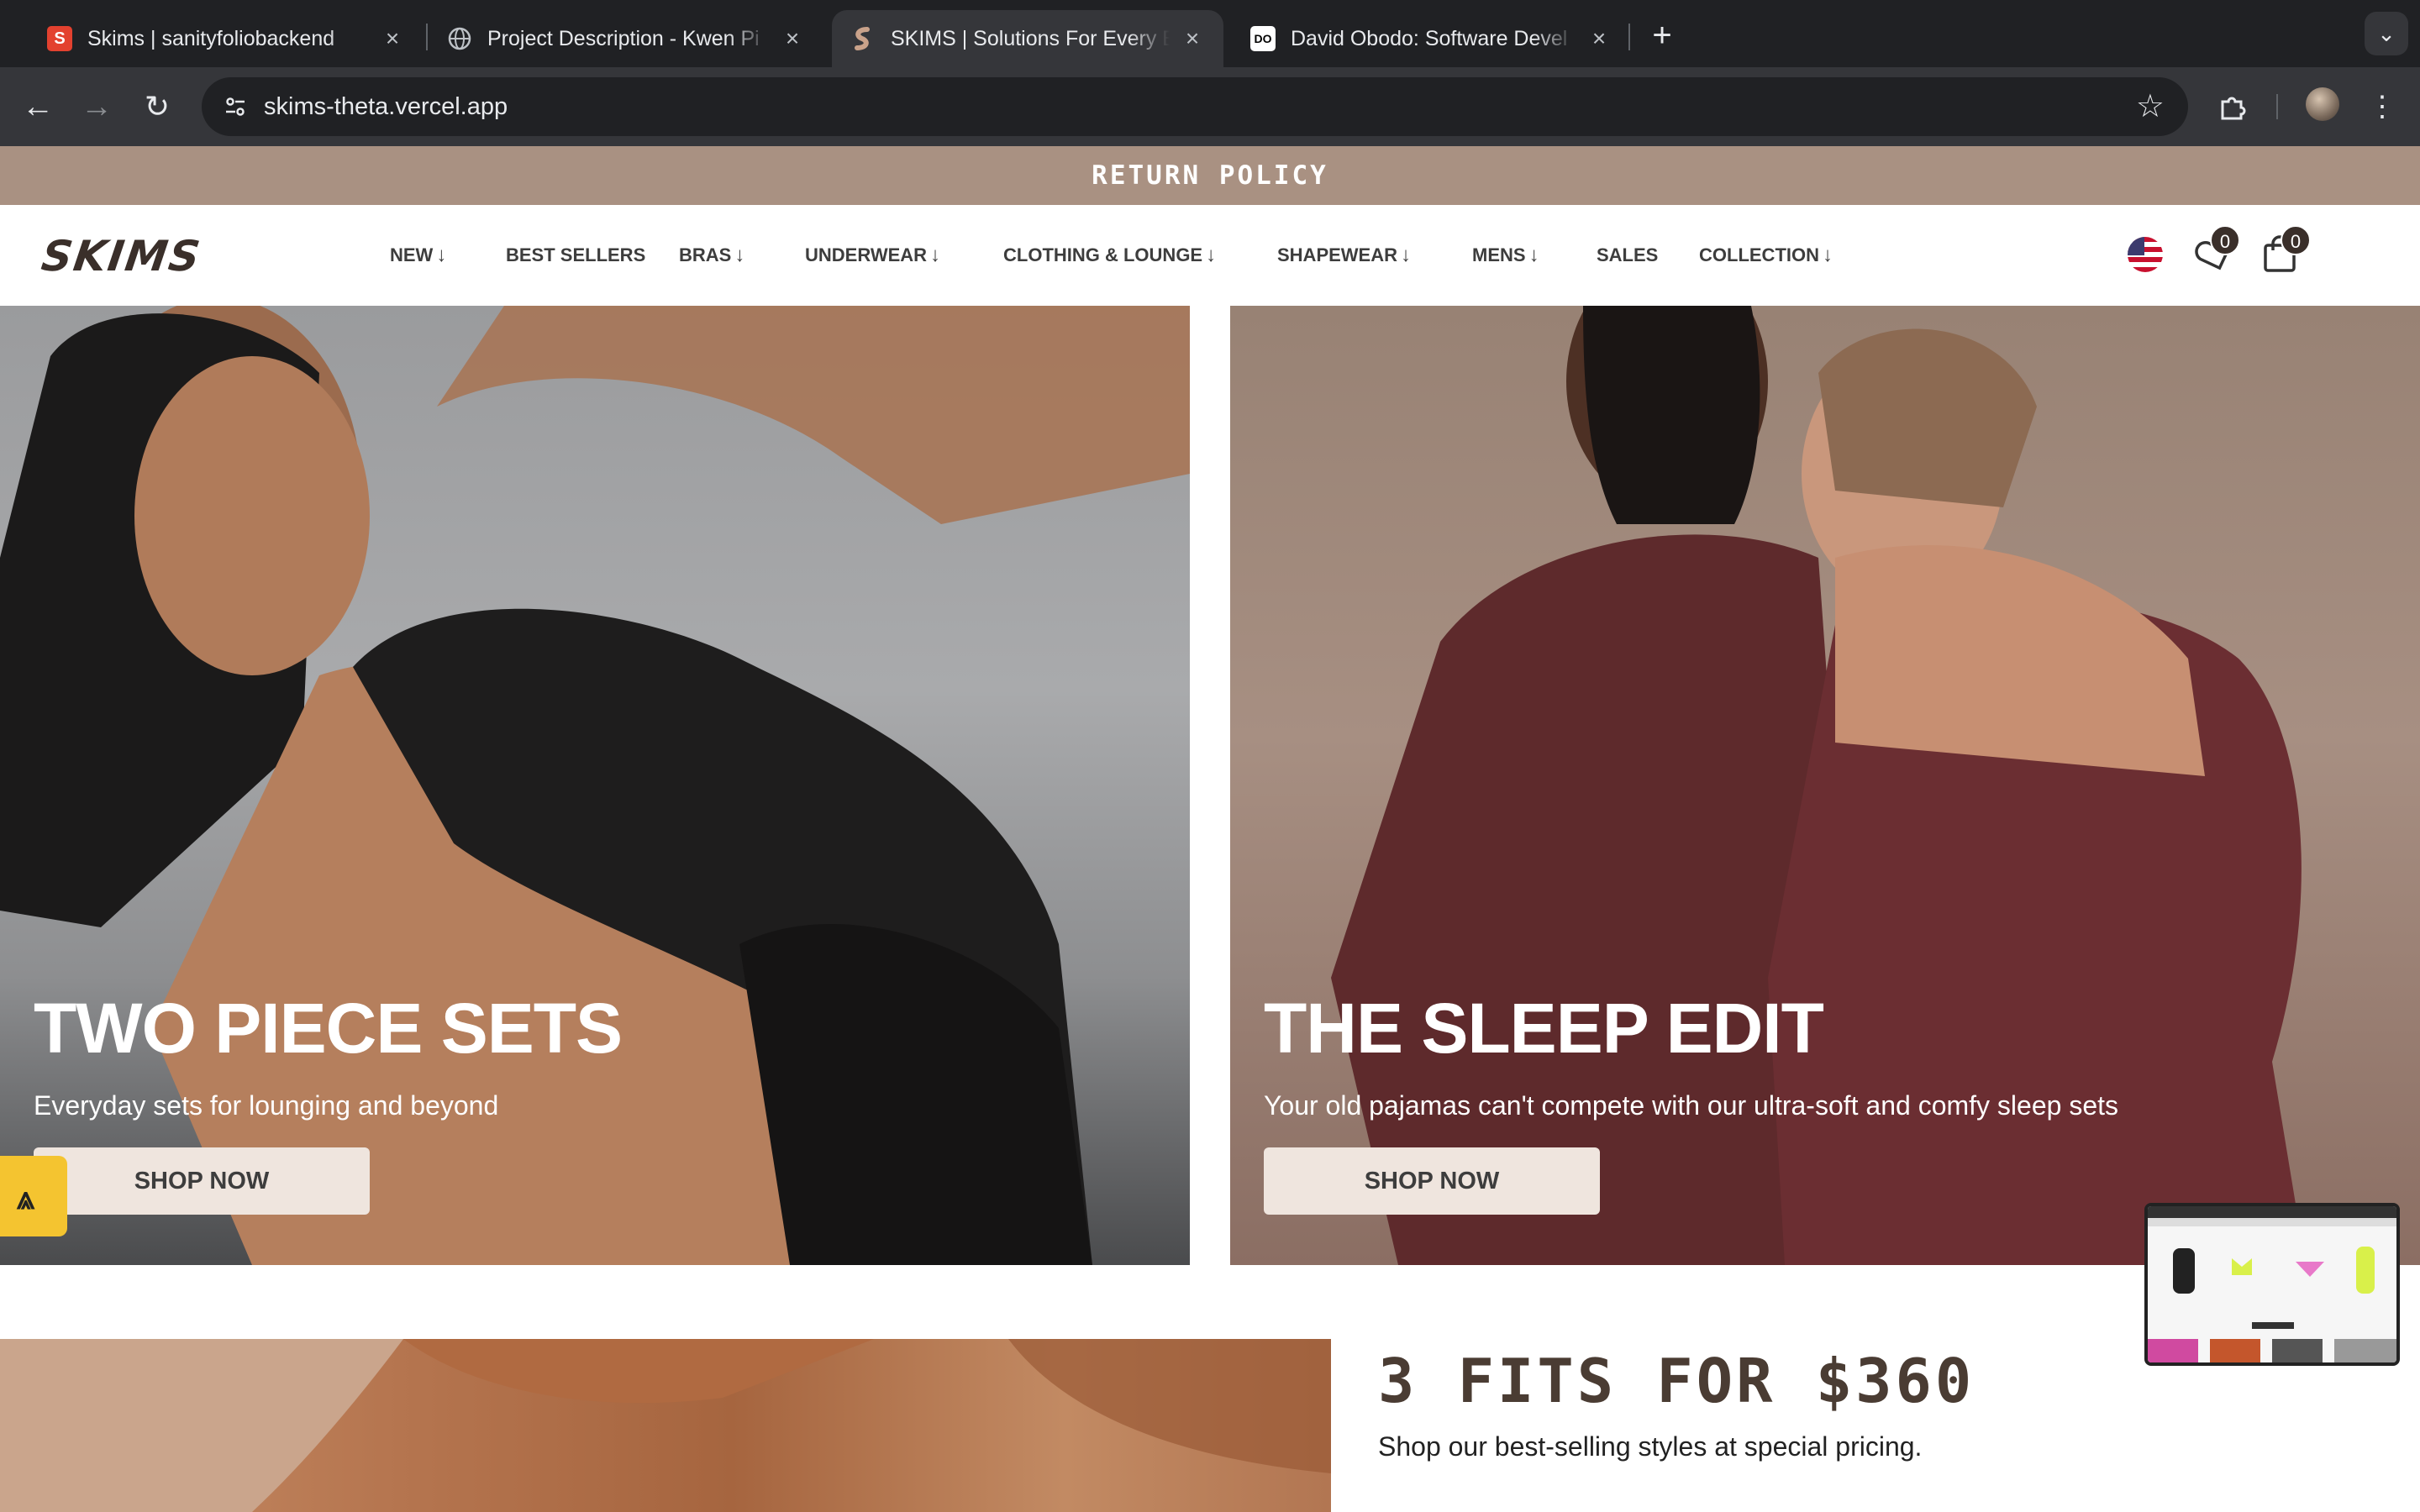  Describe the element at coordinates (1662, 36) in the screenshot. I see `new-tab-button: +` at that location.